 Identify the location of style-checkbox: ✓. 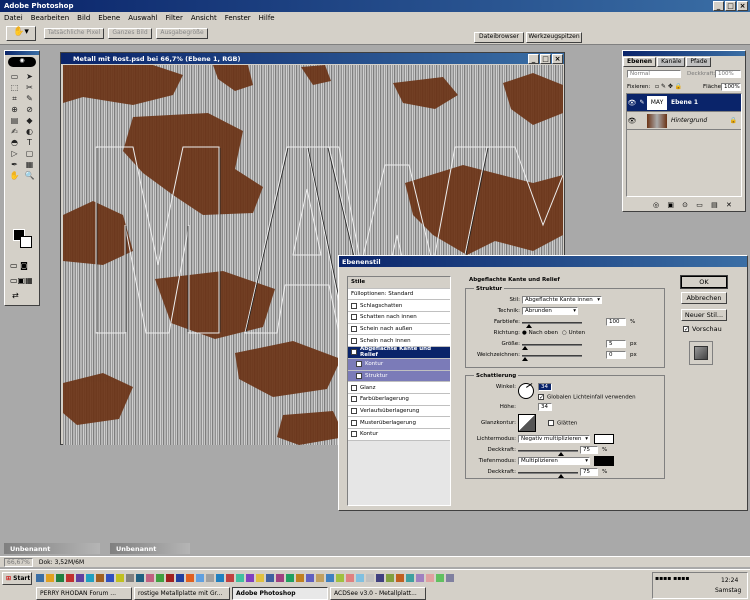
(354, 352).